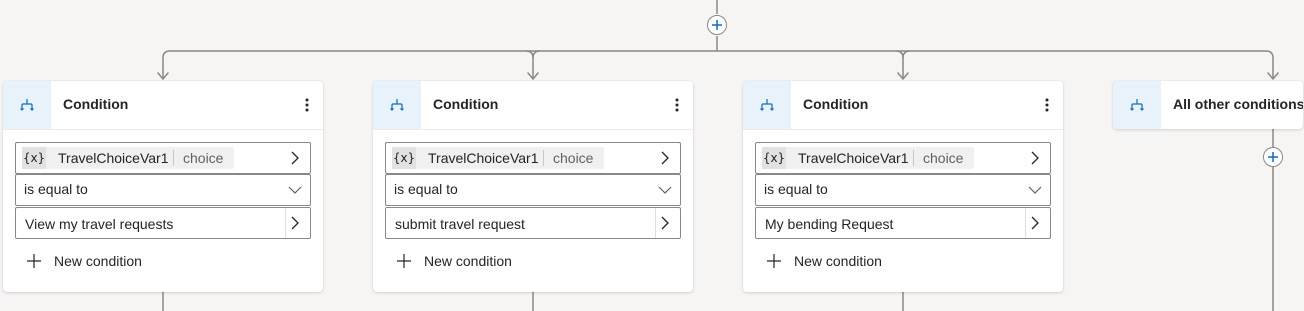 The height and width of the screenshot is (311, 1304). I want to click on card-header: All other conditions, so click(1208, 105).